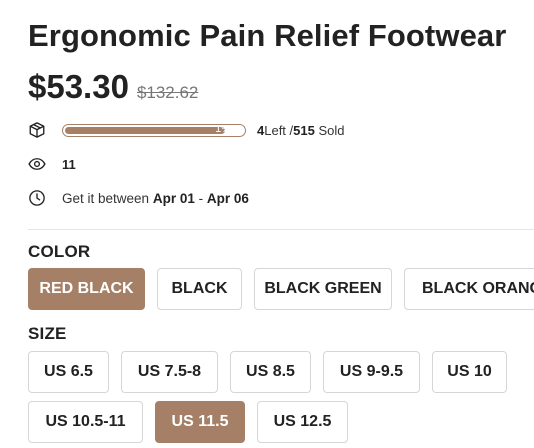 Image resolution: width=534 pixels, height=448 pixels. What do you see at coordinates (304, 130) in the screenshot?
I see `stock-sold-count: 515` at bounding box center [304, 130].